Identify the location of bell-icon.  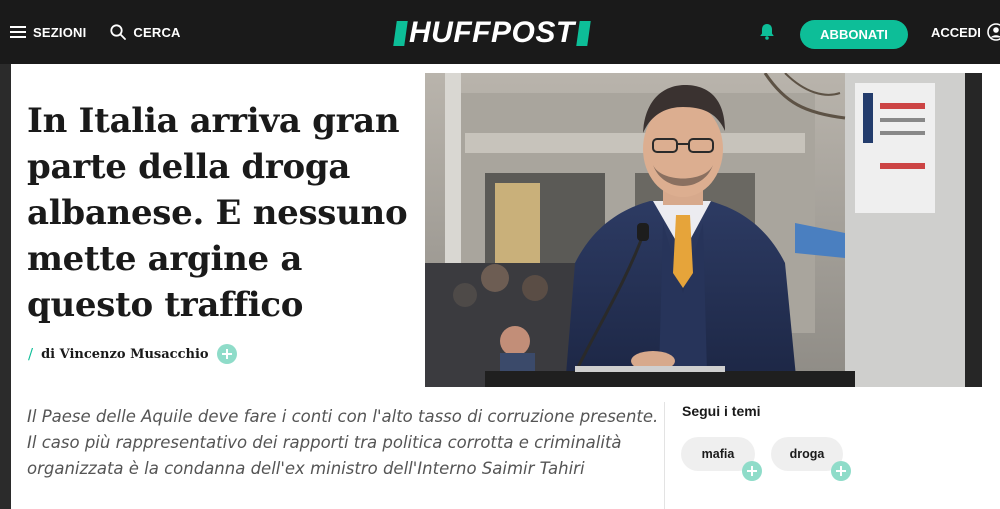
(767, 31).